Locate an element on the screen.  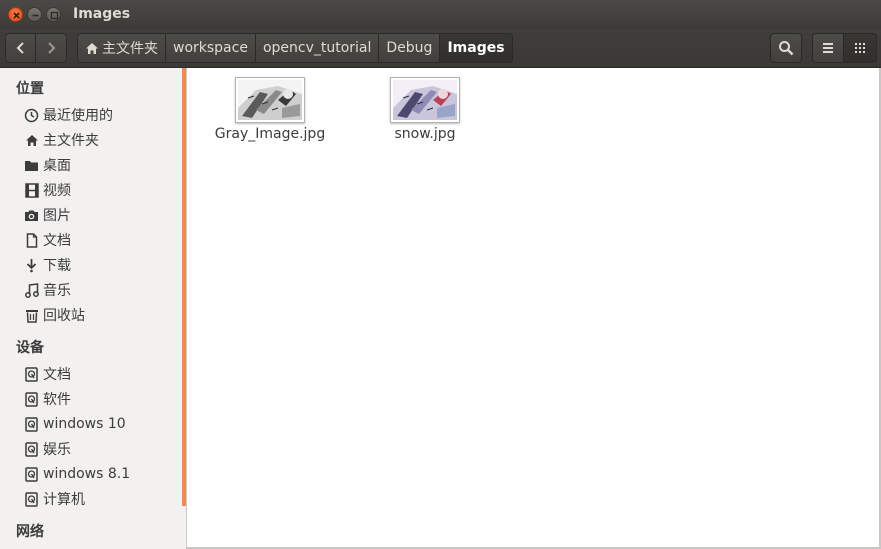
sidebar-item-music: 音乐 is located at coordinates (47, 290).